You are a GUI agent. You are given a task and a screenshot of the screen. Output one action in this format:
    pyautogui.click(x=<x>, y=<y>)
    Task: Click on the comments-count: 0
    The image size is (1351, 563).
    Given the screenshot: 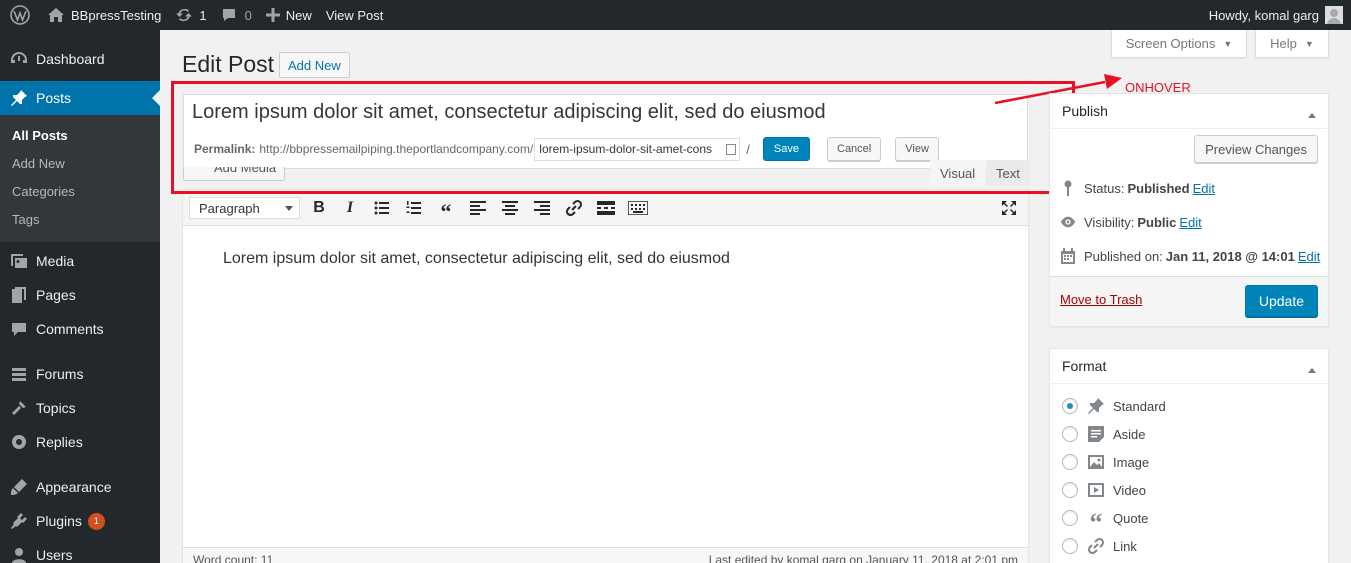 What is the action you would take?
    pyautogui.click(x=248, y=15)
    